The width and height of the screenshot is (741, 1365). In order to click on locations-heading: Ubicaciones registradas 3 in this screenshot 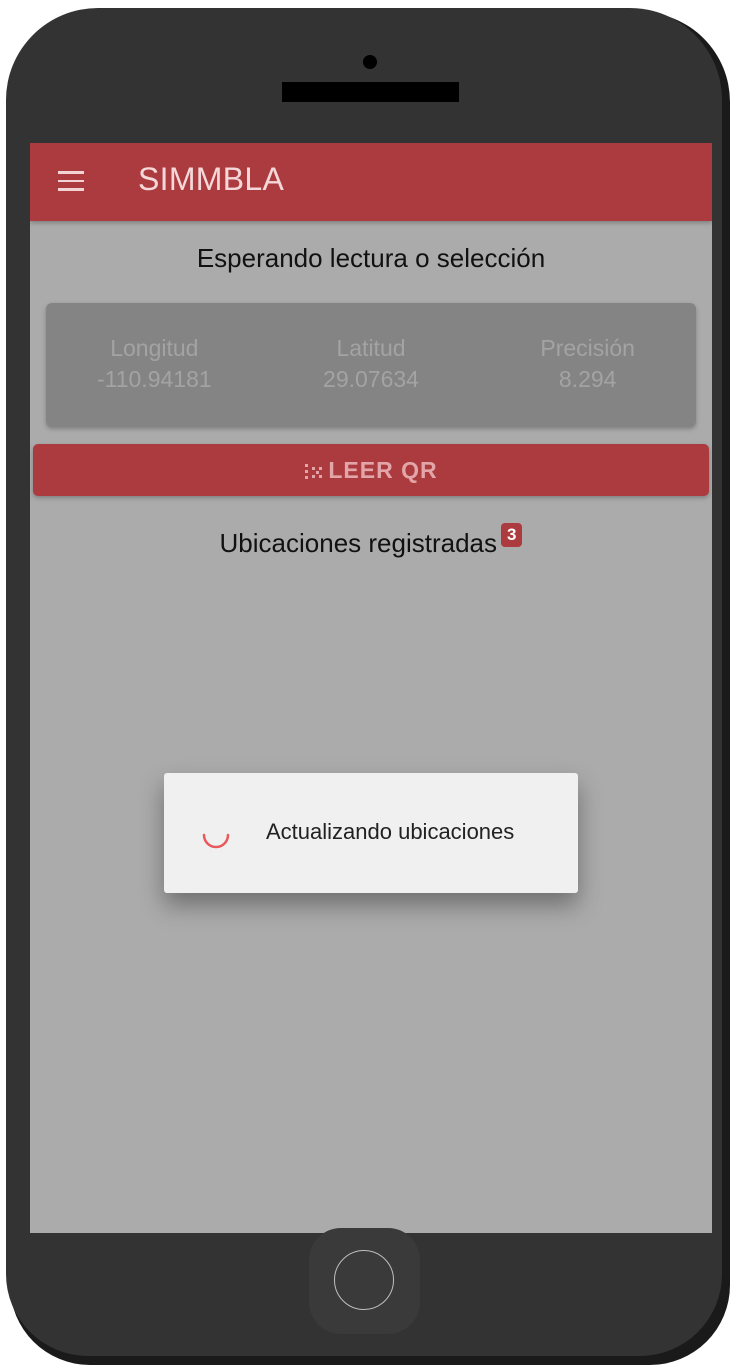, I will do `click(371, 541)`.